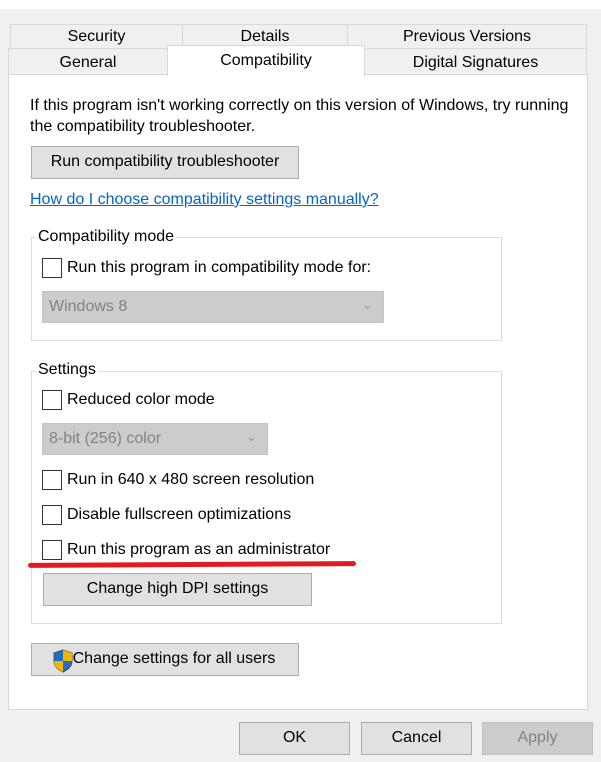 Image resolution: width=601 pixels, height=762 pixels. What do you see at coordinates (52, 515) in the screenshot?
I see `fullscreen-opt-checkbox` at bounding box center [52, 515].